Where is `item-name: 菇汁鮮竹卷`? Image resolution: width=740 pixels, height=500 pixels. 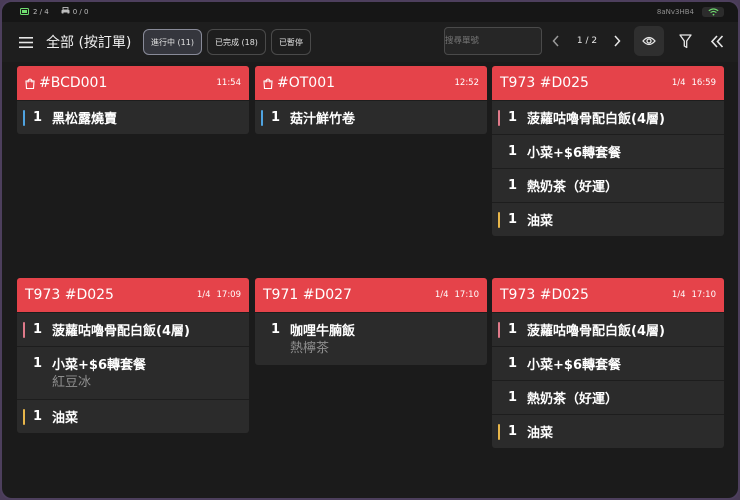
item-name: 菇汁鮮竹卷 is located at coordinates (323, 119).